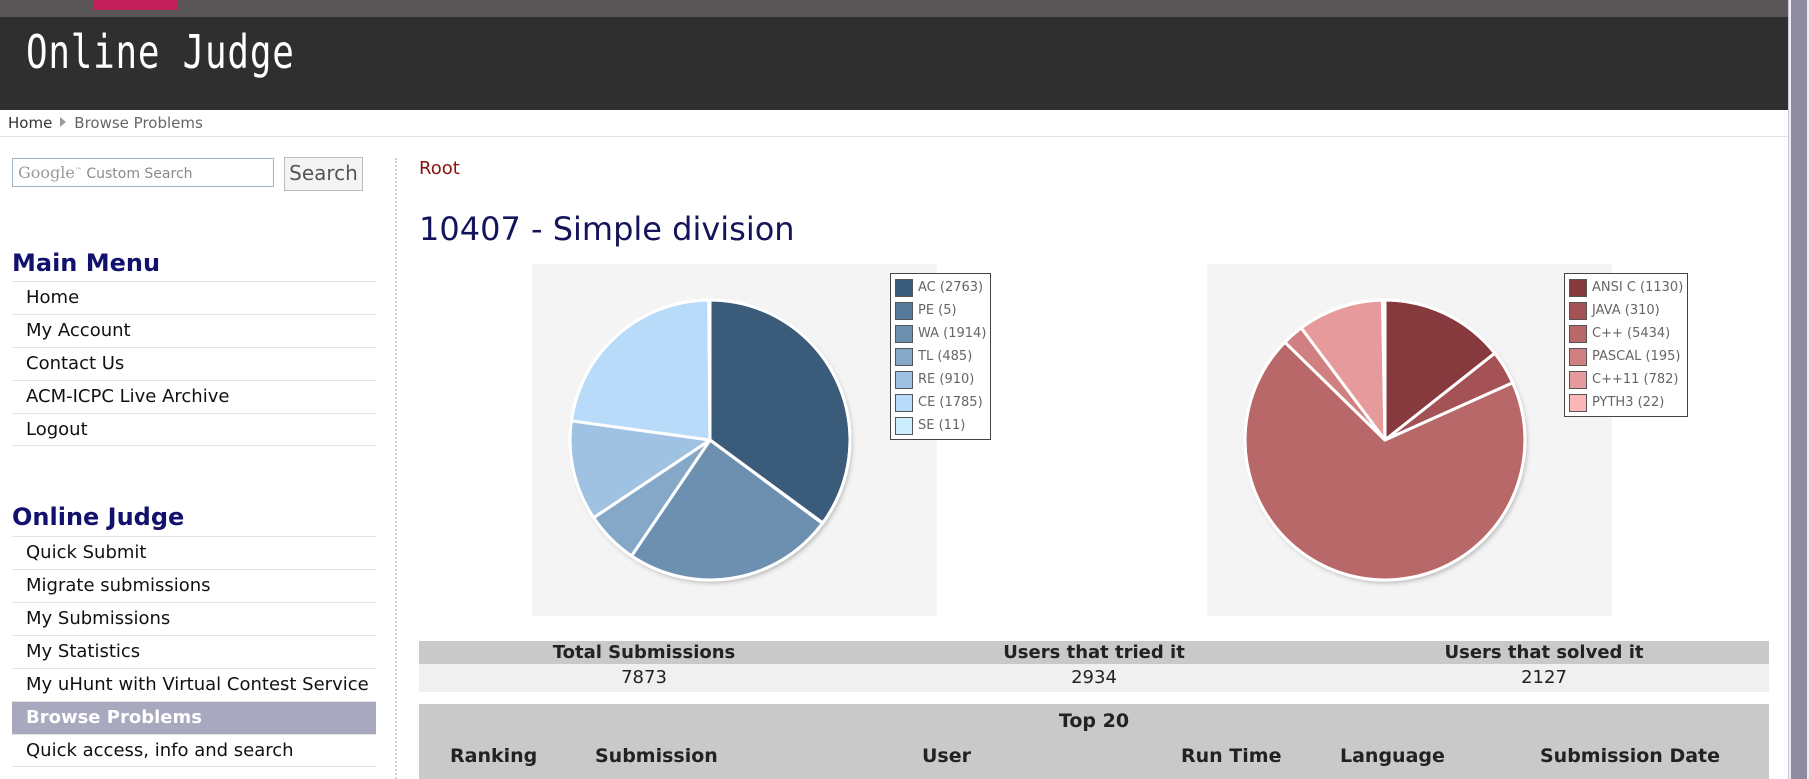 This screenshot has height=779, width=1809. I want to click on oj-menu-item-my-submissions: My Submissions, so click(194, 618).